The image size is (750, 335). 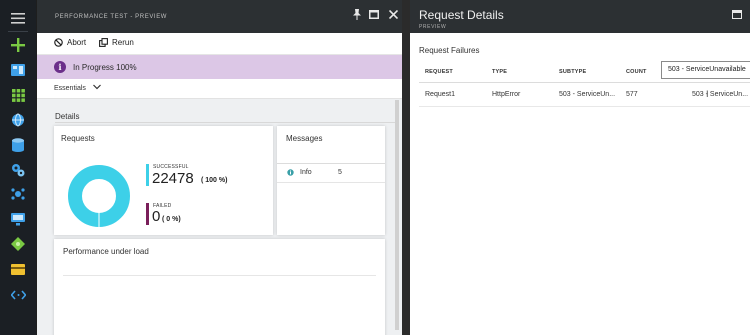 I want to click on cell-type: HttpError, so click(x=506, y=94).